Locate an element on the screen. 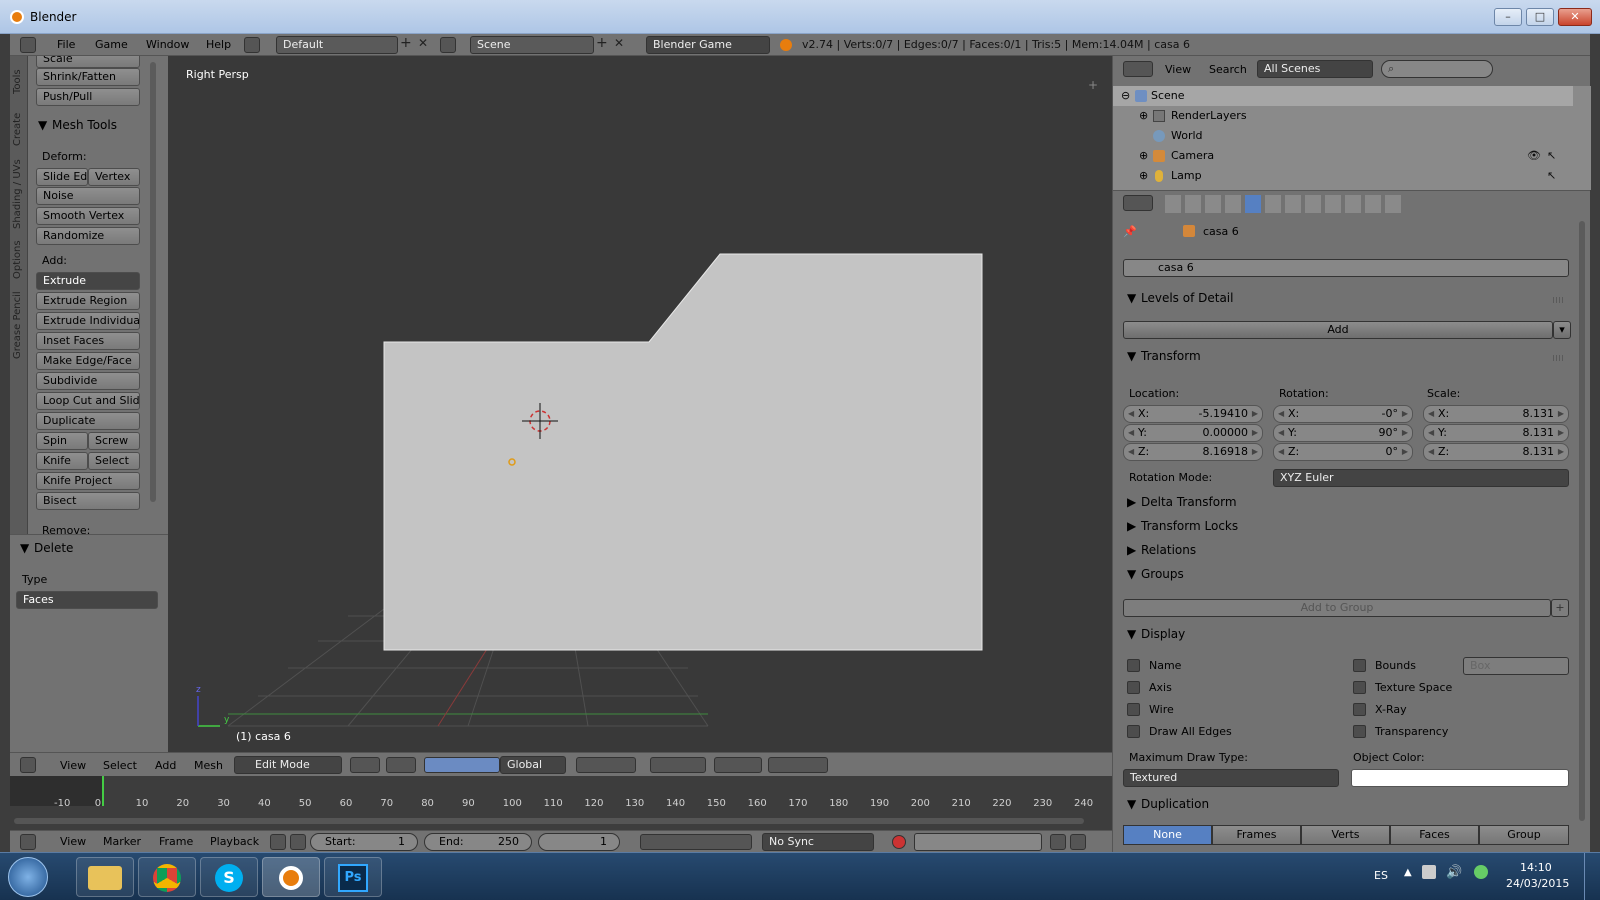 This screenshot has height=900, width=1600. outliner-menu-view: View is located at coordinates (1178, 69).